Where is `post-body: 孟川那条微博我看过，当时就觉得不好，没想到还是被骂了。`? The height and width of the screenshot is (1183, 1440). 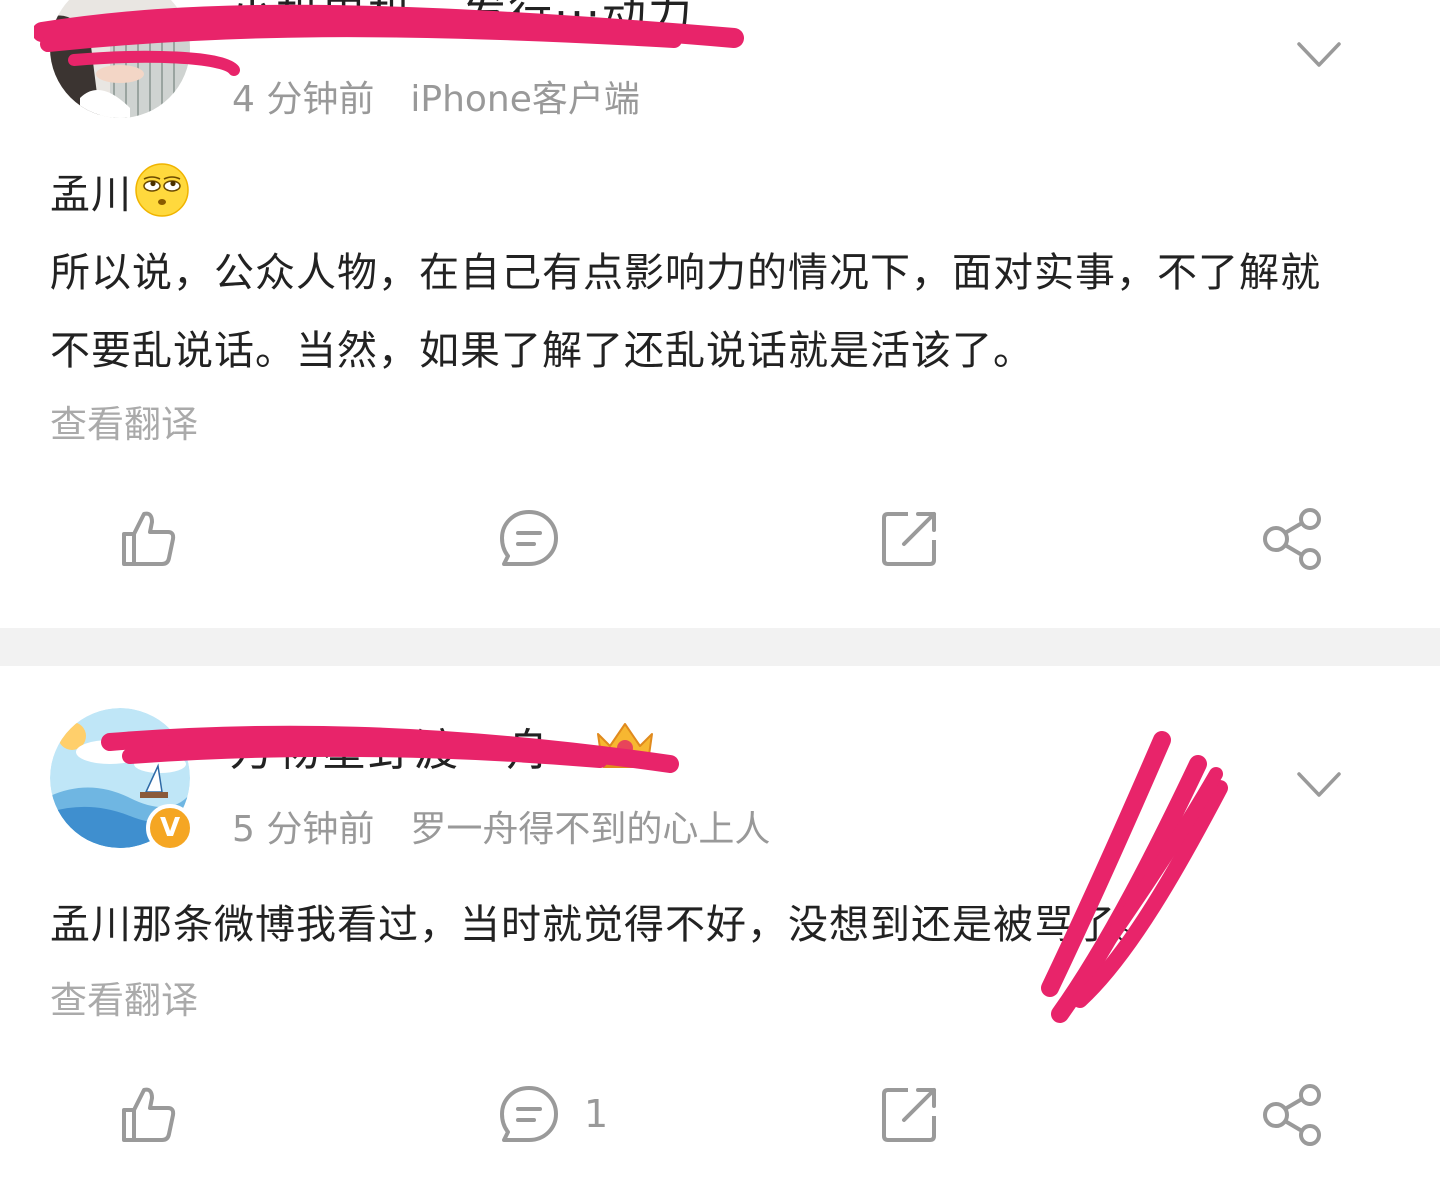 post-body: 孟川那条微博我看过，当时就觉得不好，没想到还是被骂了。 is located at coordinates (603, 925).